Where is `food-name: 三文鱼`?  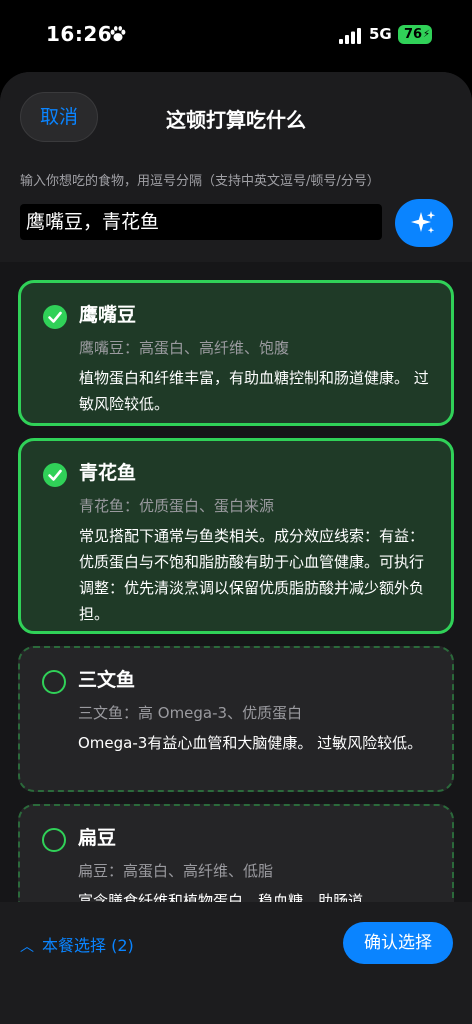 food-name: 三文鱼 is located at coordinates (107, 680).